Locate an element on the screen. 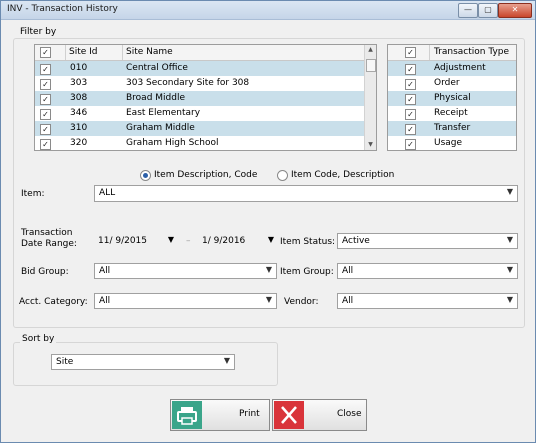  sites-scrollbar: ▲ ▼ is located at coordinates (370, 97).